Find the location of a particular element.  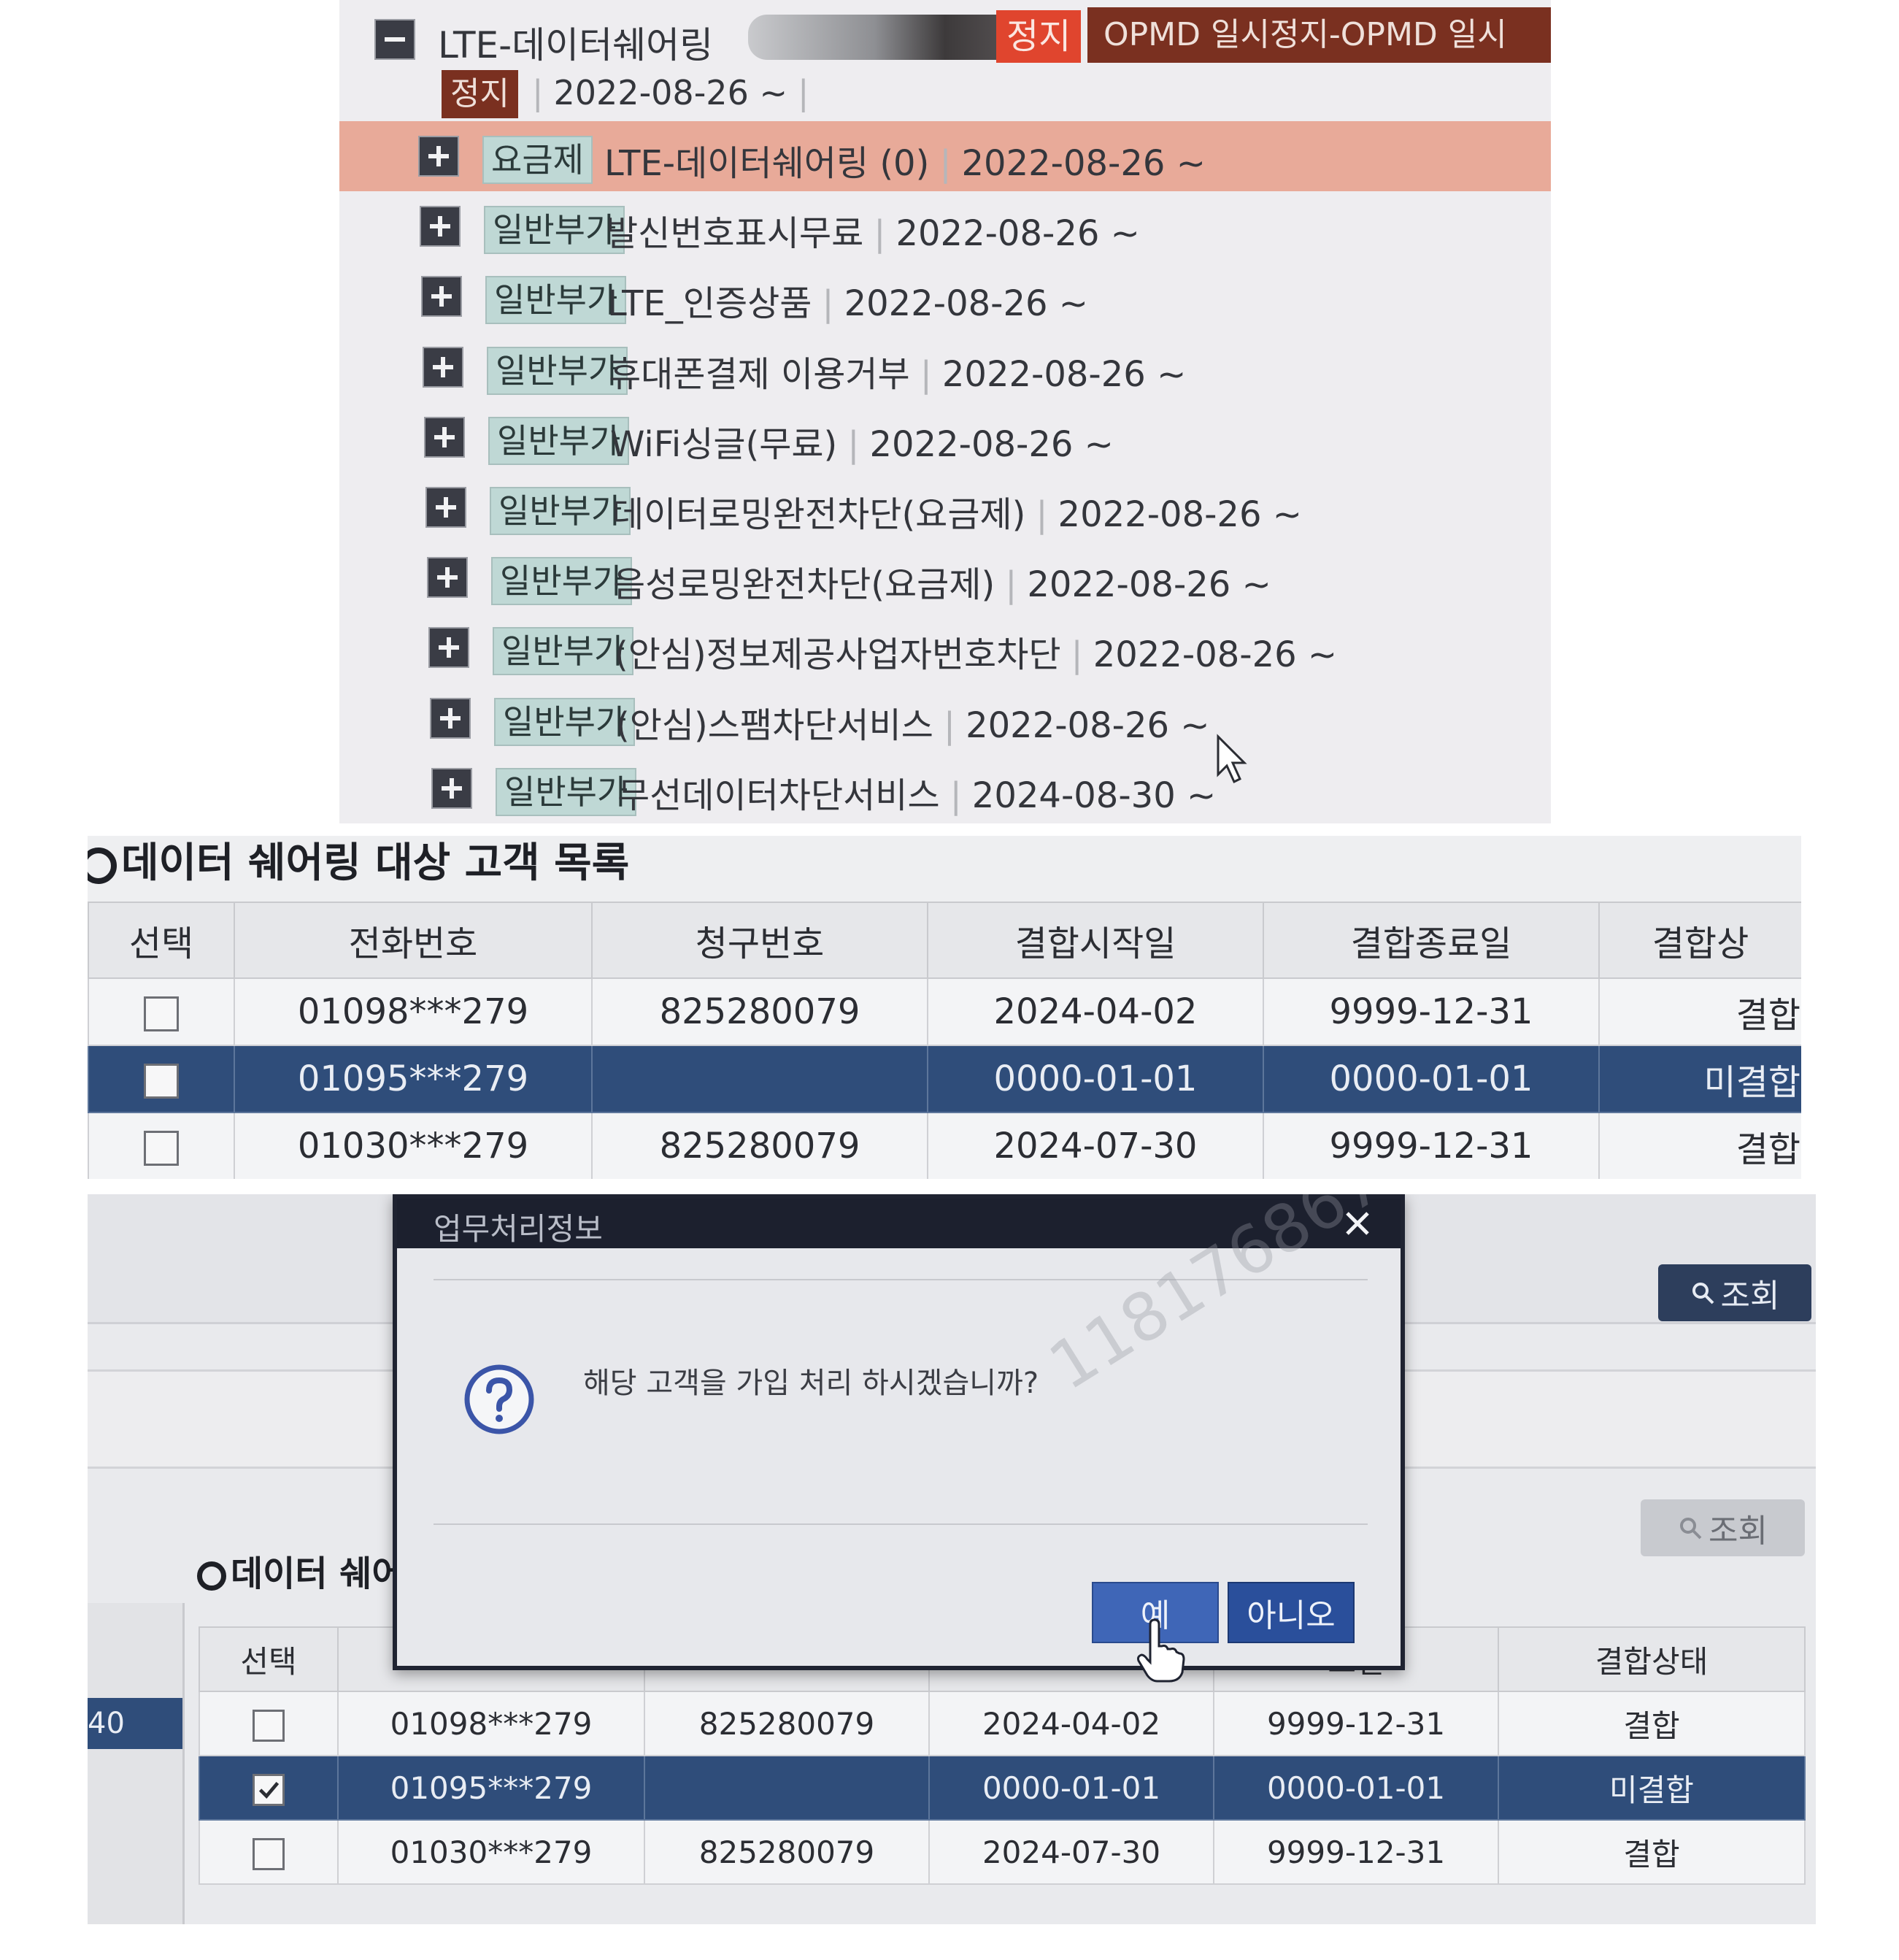

start-cell: 0000-01-01 is located at coordinates (1095, 1079).